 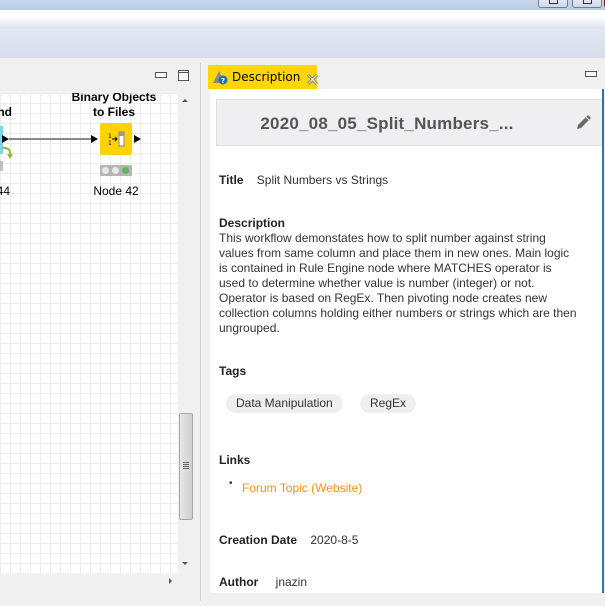 What do you see at coordinates (105, 170) in the screenshot?
I see `status-light-red` at bounding box center [105, 170].